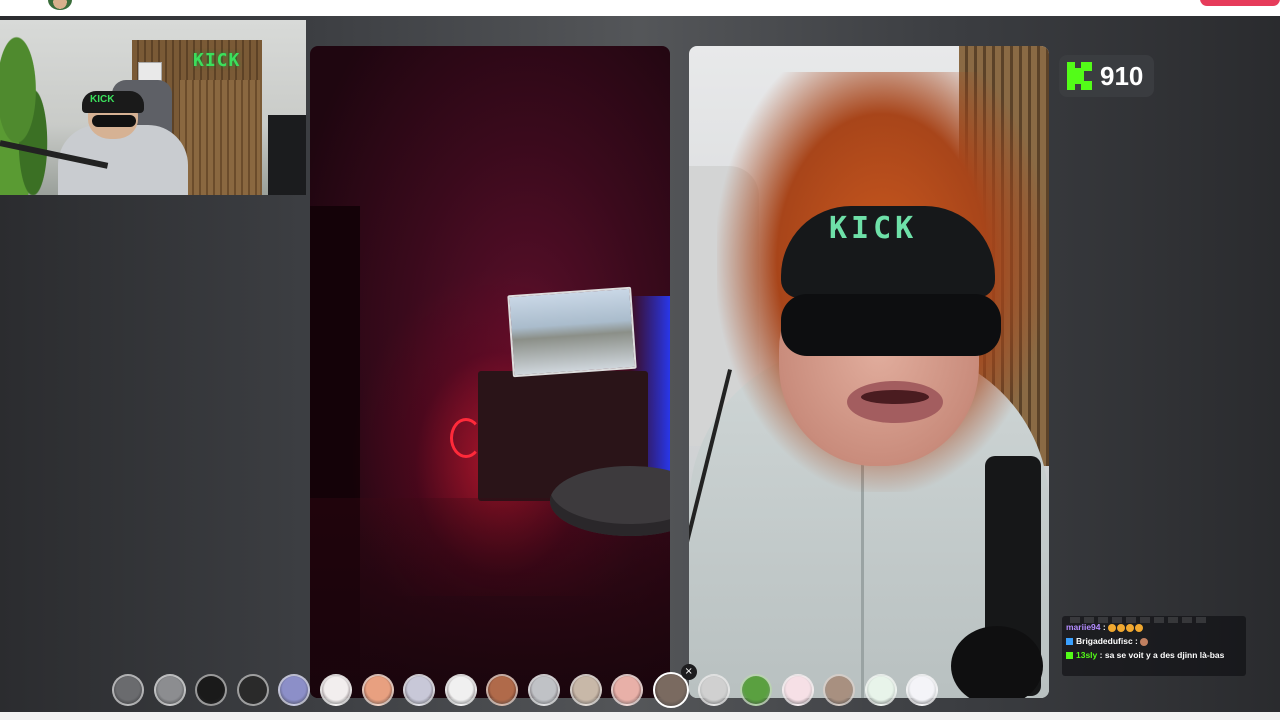 This screenshot has width=1280, height=720. I want to click on effect-robot-icon, so click(419, 690).